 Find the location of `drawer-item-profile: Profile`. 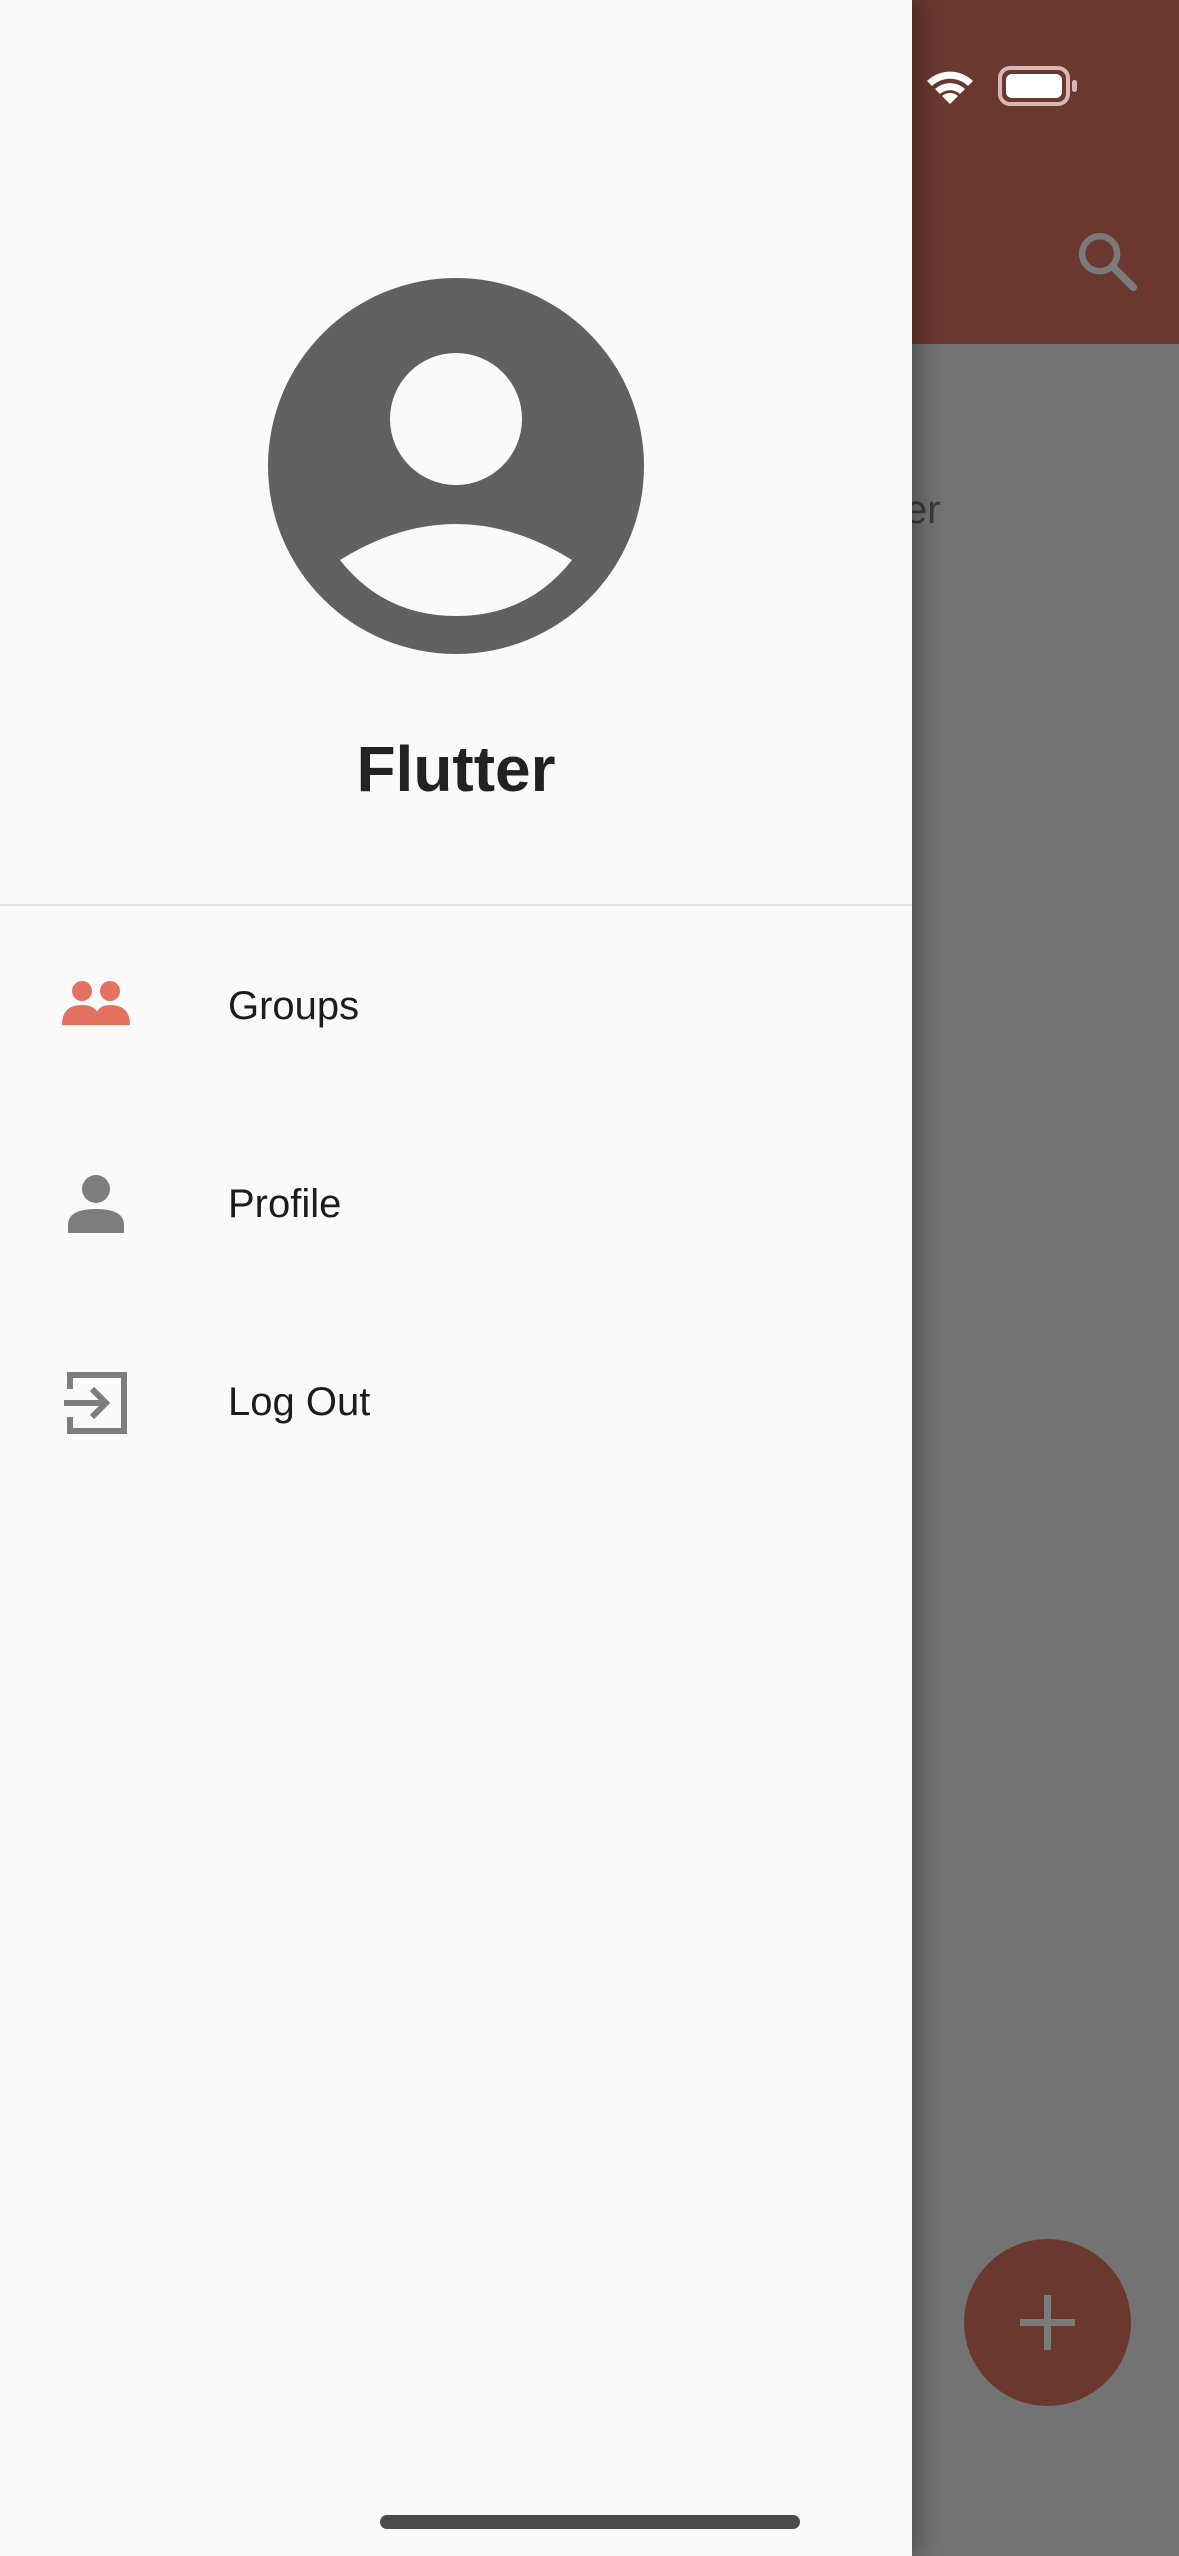

drawer-item-profile: Profile is located at coordinates (456, 1205).